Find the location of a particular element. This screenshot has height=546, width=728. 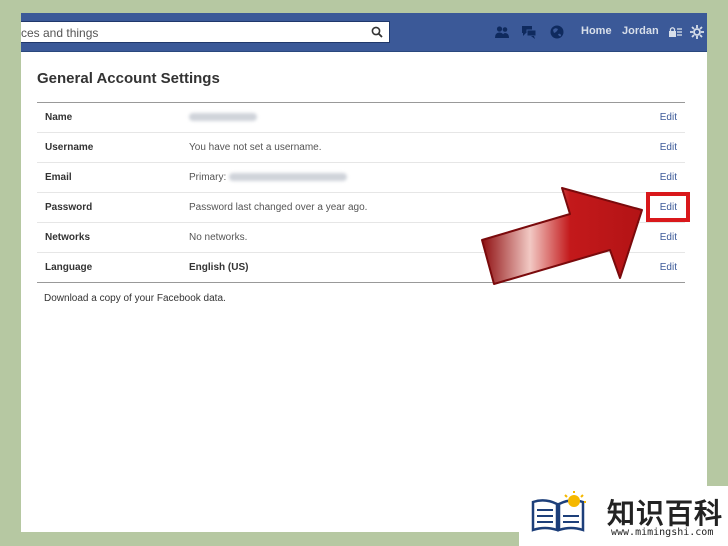

annotation-arrow-icon is located at coordinates (562, 236).